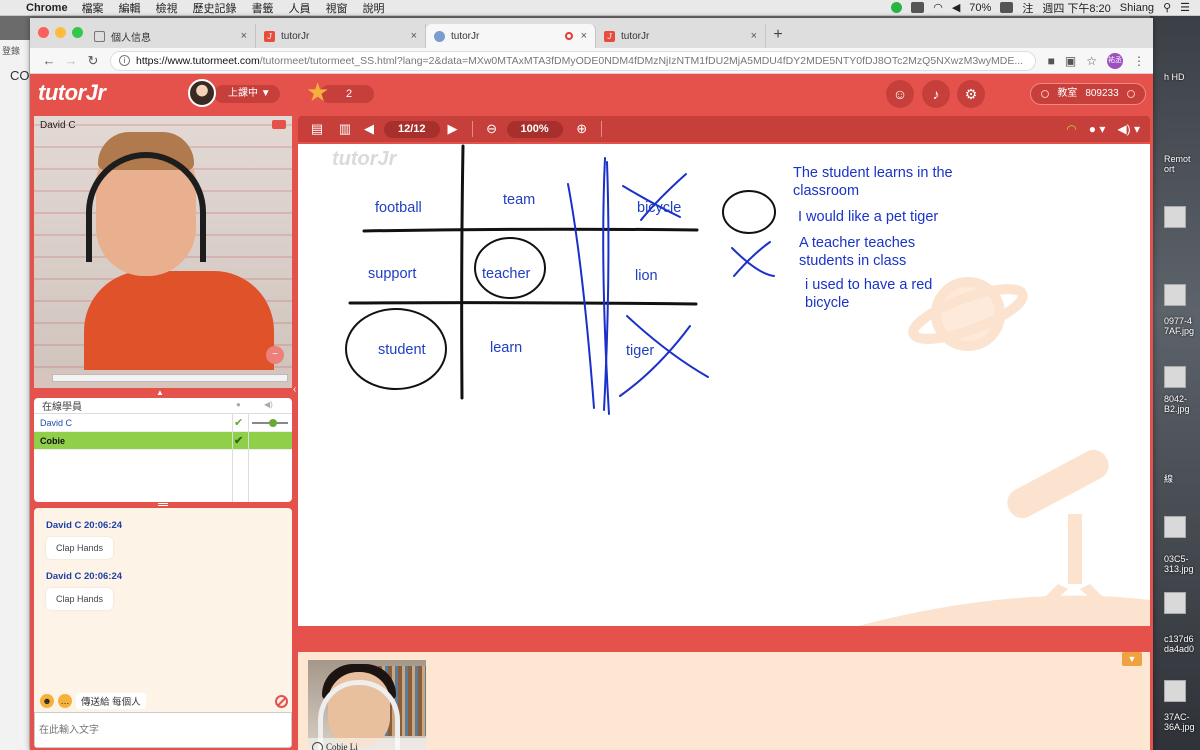 Image resolution: width=1200 pixels, height=750 pixels. I want to click on desktop-file-label: 36A.jpg, so click(1182, 727).